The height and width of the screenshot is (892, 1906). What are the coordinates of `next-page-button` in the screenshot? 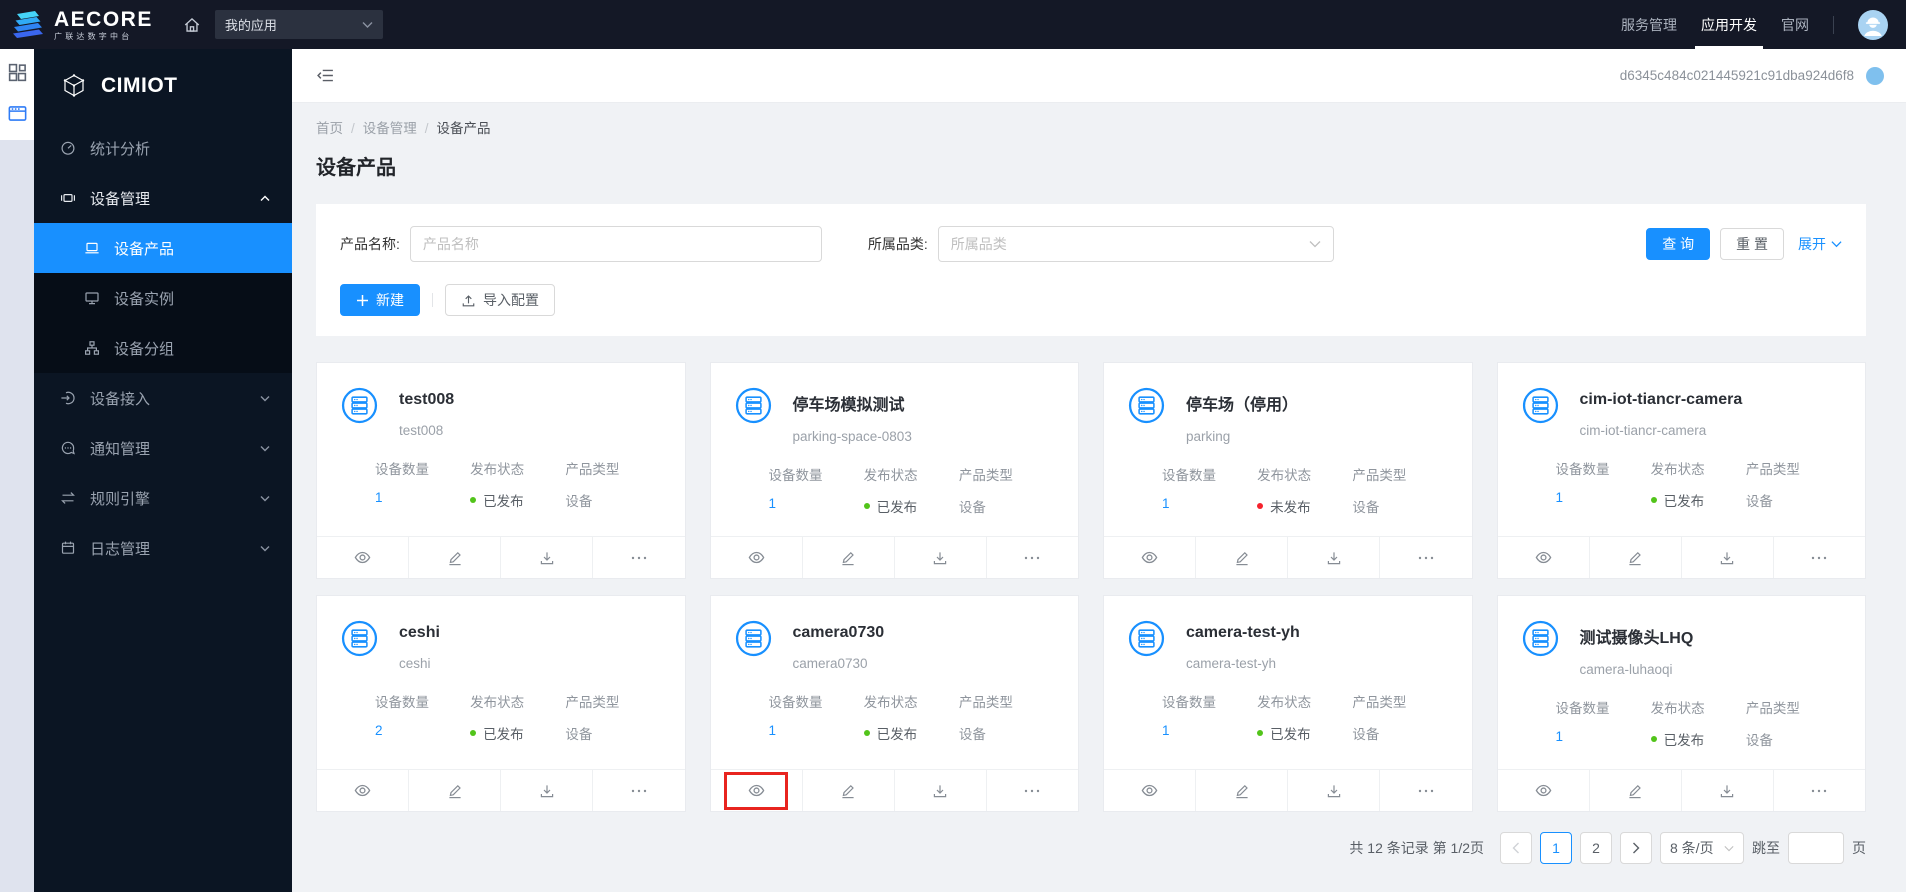 It's located at (1636, 848).